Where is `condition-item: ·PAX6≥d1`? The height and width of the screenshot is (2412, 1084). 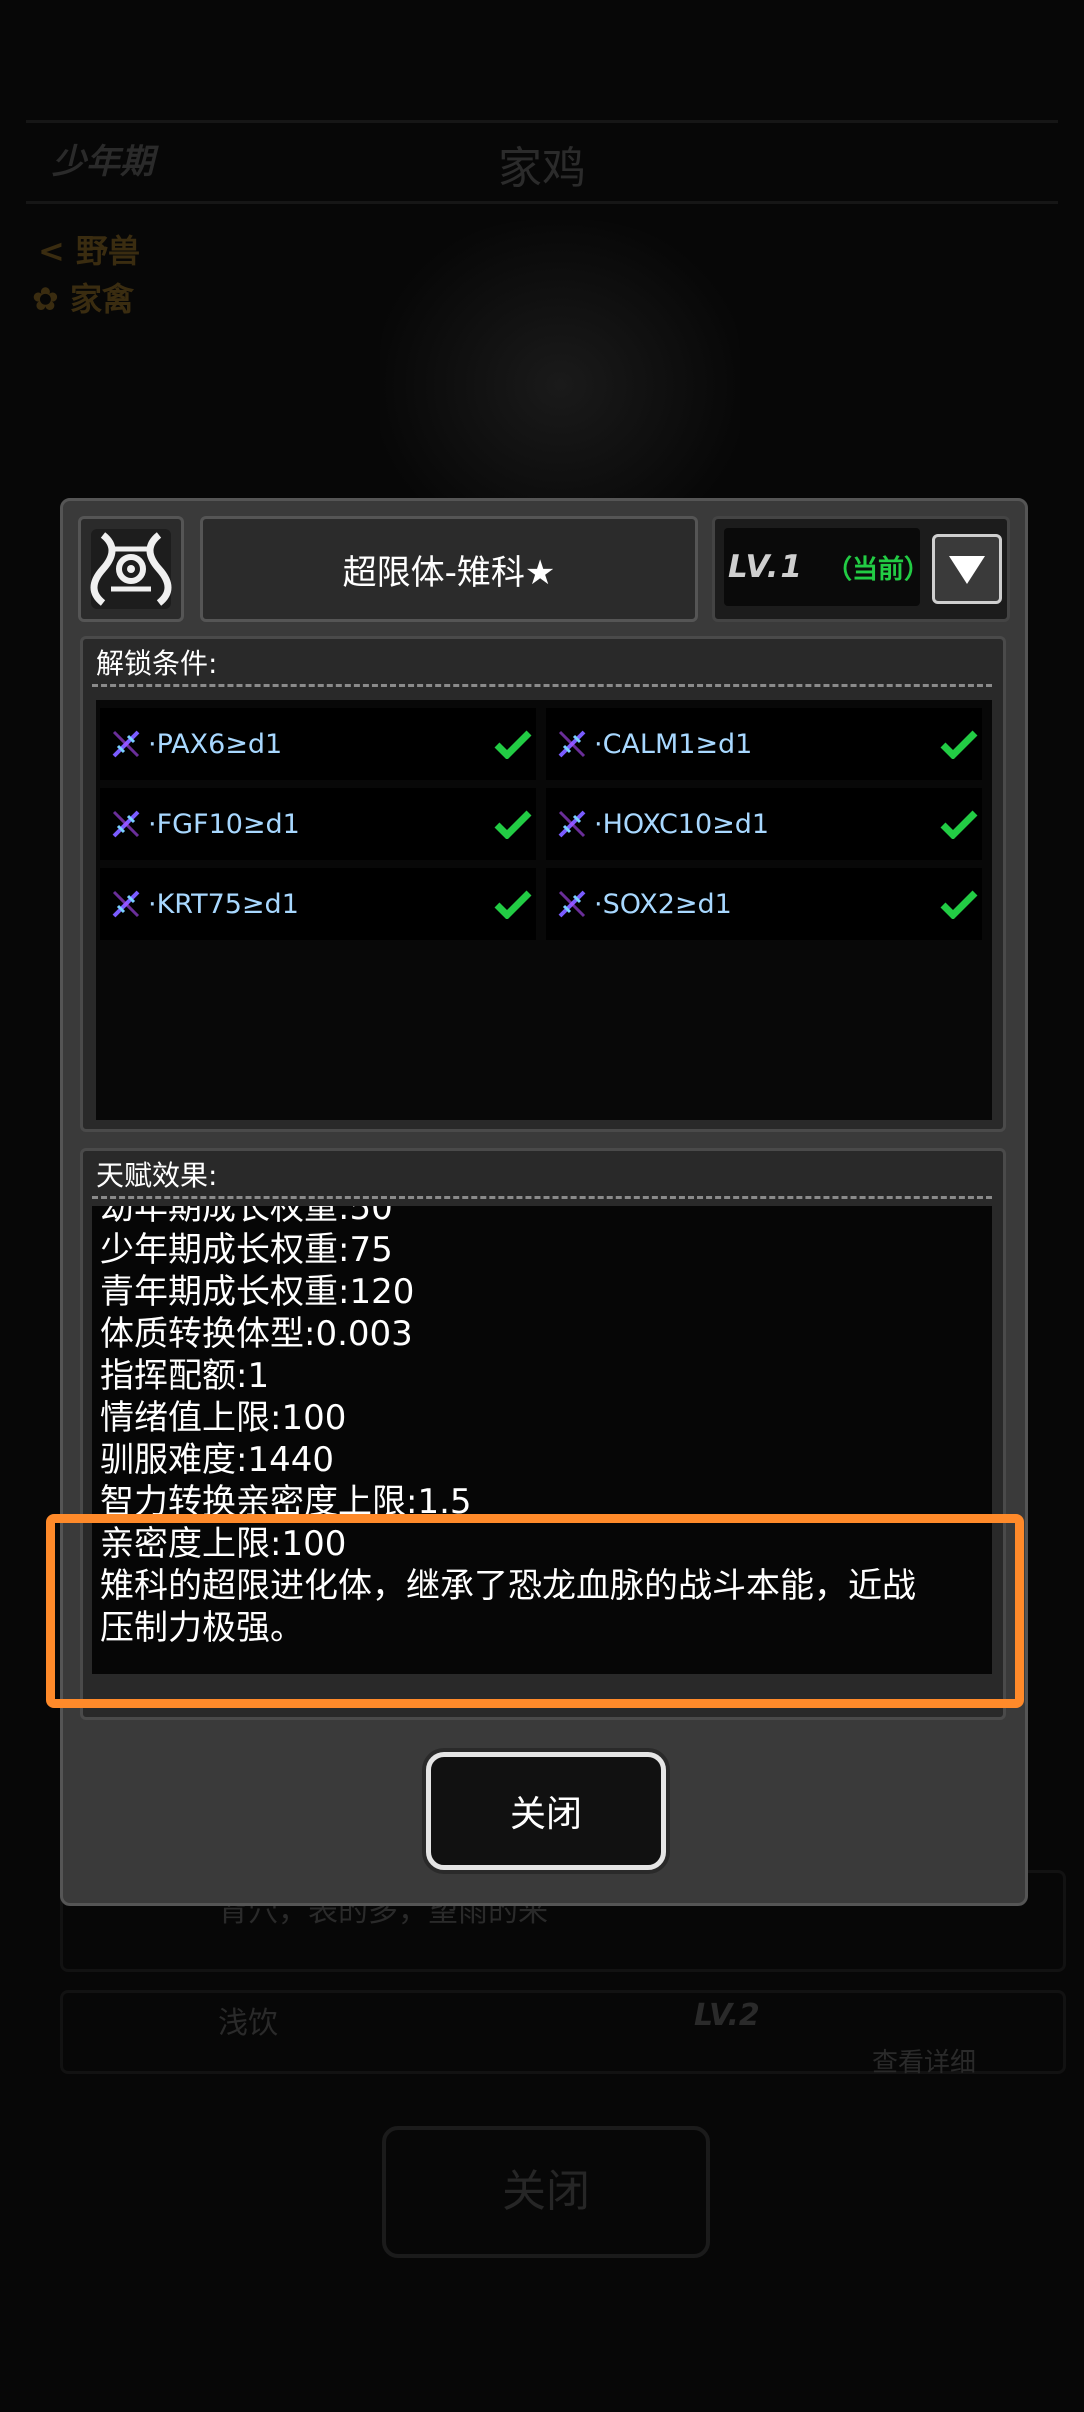
condition-item: ·PAX6≥d1 is located at coordinates (318, 744).